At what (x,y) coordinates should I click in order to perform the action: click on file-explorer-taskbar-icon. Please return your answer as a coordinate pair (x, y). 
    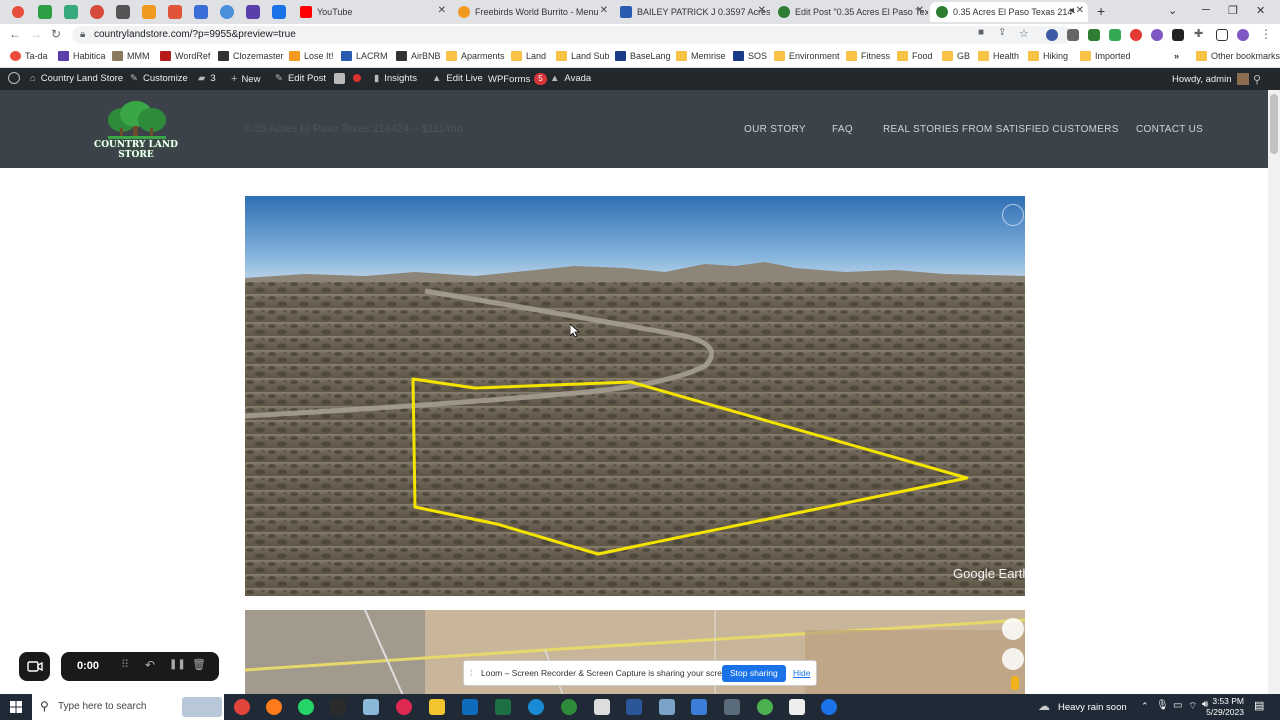
    Looking at the image, I should click on (437, 707).